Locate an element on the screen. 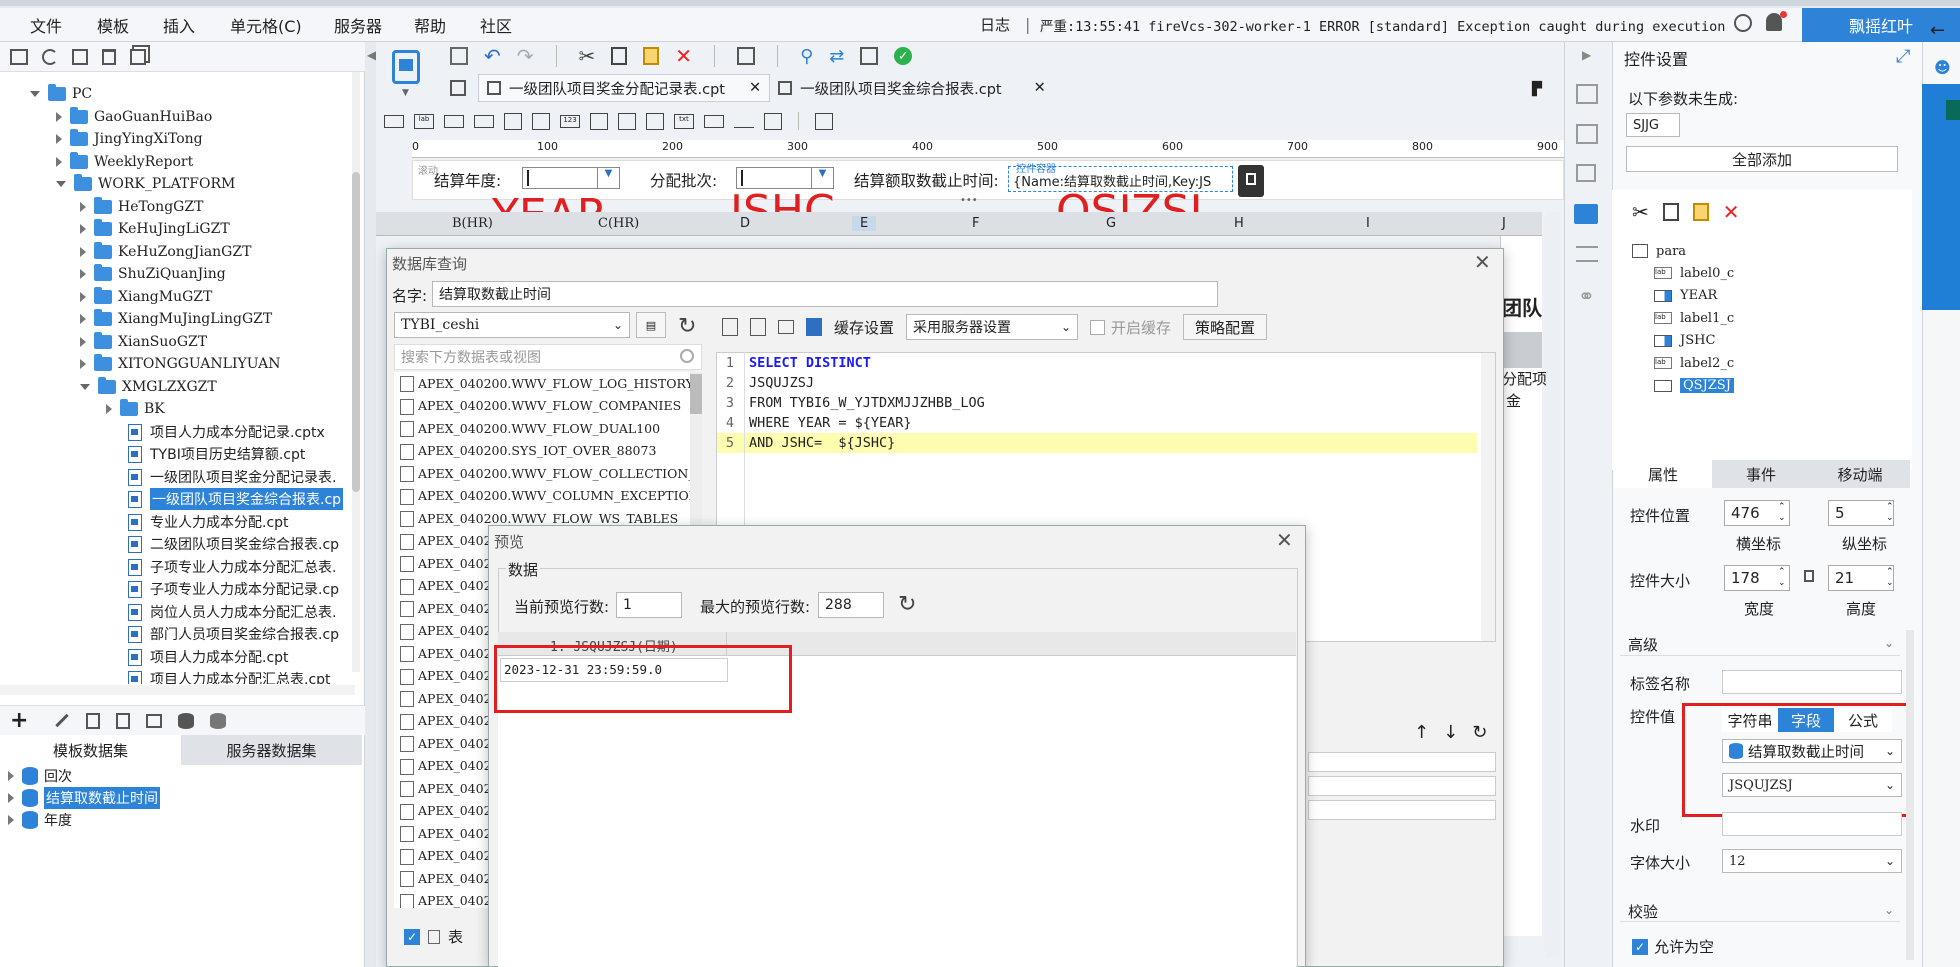 This screenshot has width=1960, height=967. redo-icon: ↷ is located at coordinates (525, 56).